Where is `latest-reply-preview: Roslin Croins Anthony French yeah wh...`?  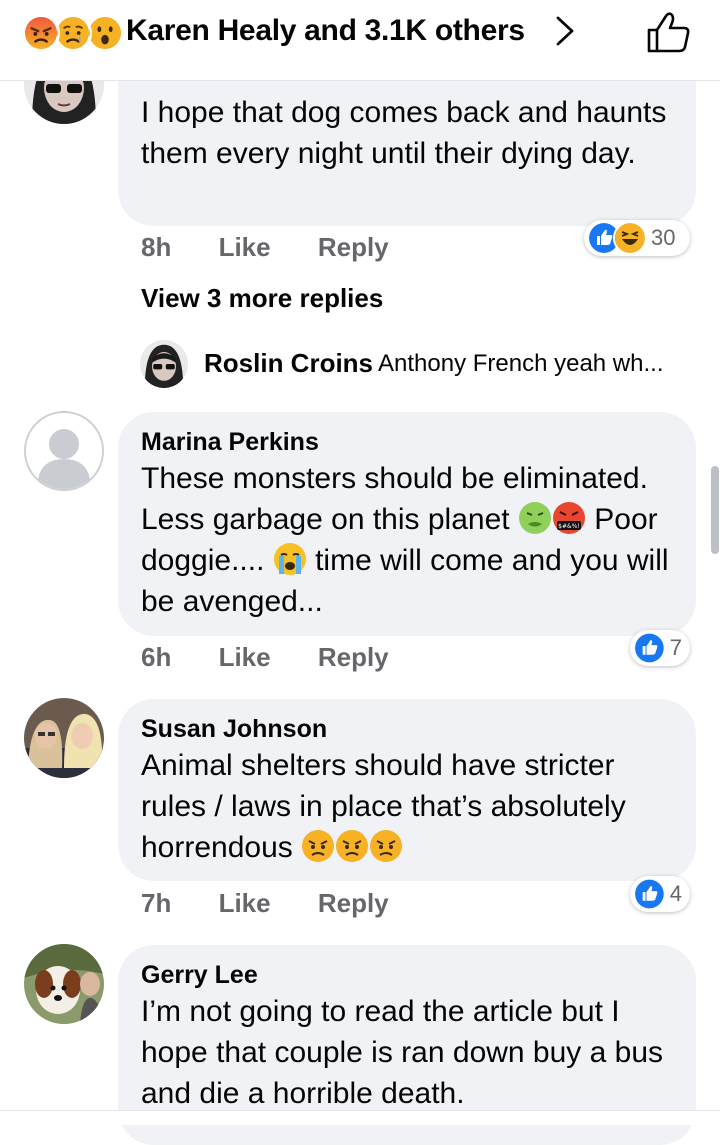 latest-reply-preview: Roslin Croins Anthony French yeah wh... is located at coordinates (420, 365).